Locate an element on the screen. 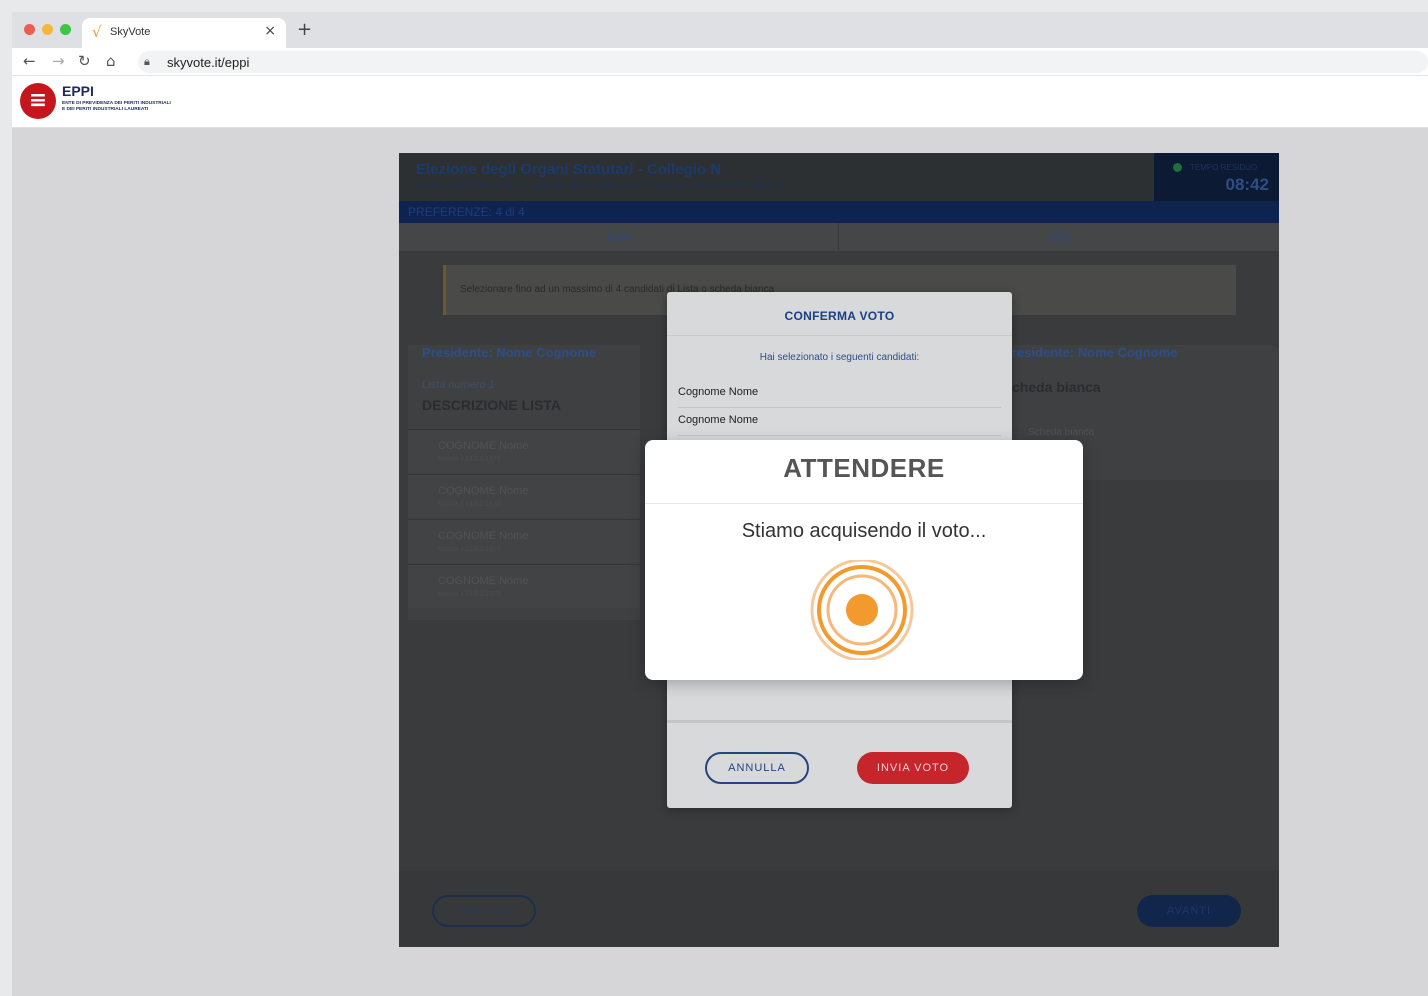 This screenshot has width=1428, height=996. maximize-window-button is located at coordinates (65, 29).